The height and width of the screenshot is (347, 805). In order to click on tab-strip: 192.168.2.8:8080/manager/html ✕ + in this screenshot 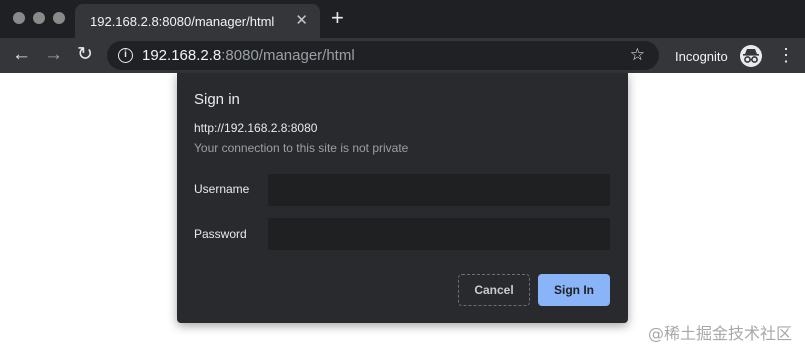, I will do `click(402, 19)`.